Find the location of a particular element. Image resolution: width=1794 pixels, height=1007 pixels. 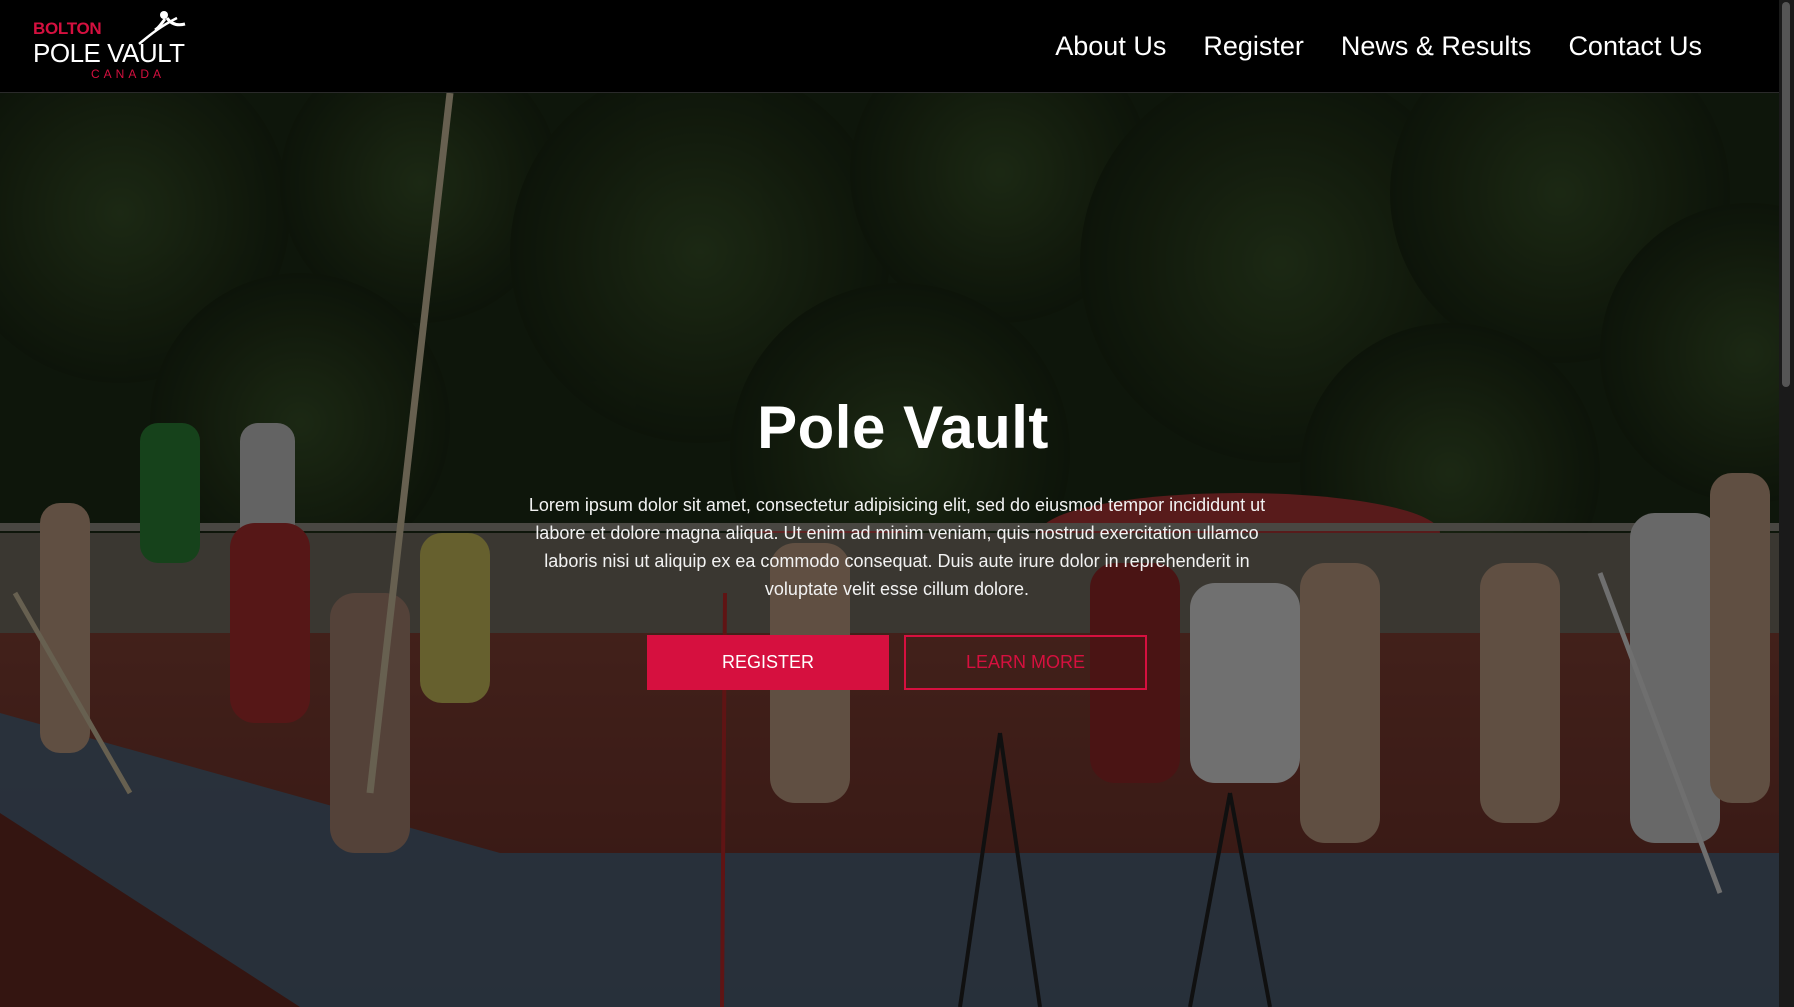

hero-title: Pole Vault is located at coordinates (903, 427).